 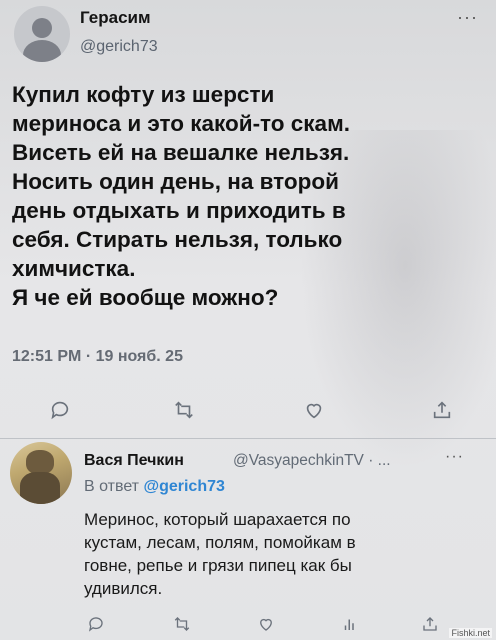 I want to click on reply-actions-bar, so click(x=248, y=625).